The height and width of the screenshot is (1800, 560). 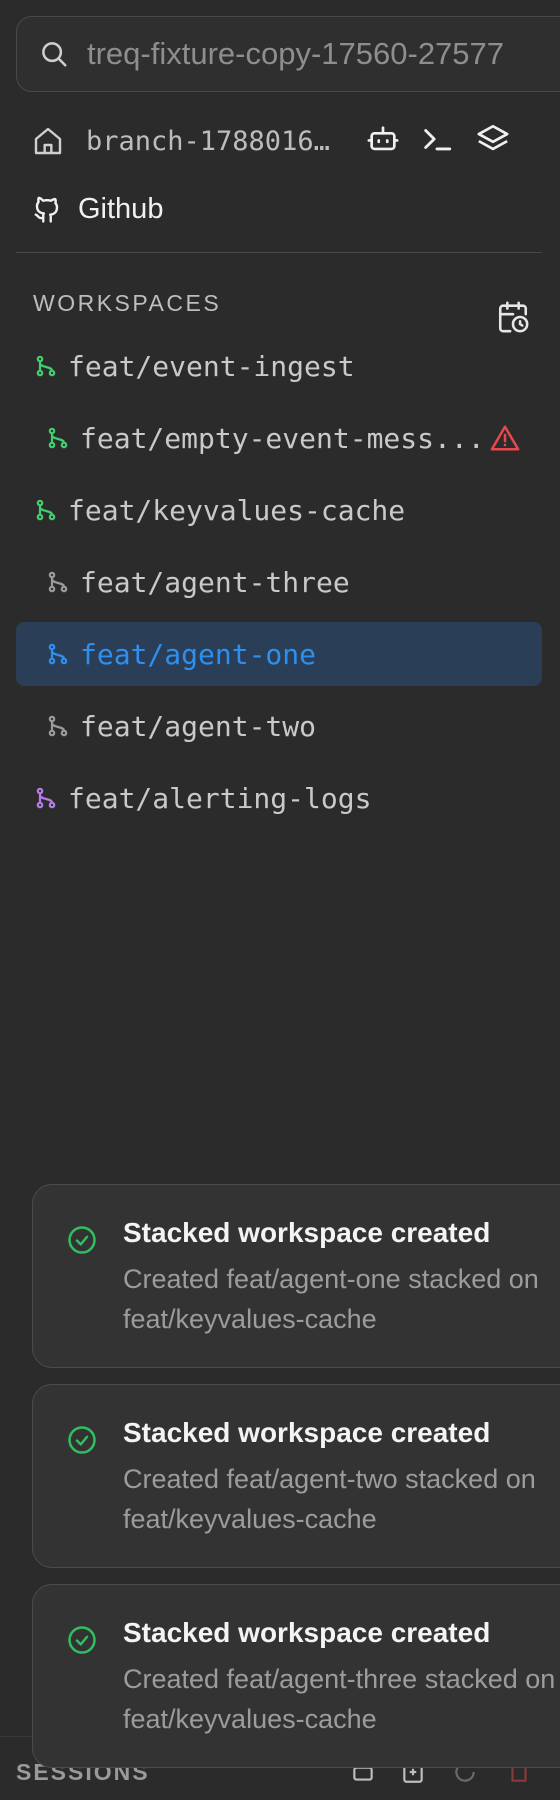 I want to click on toast-message-line: Created feat/agent-three stacked on, so click(x=339, y=1679).